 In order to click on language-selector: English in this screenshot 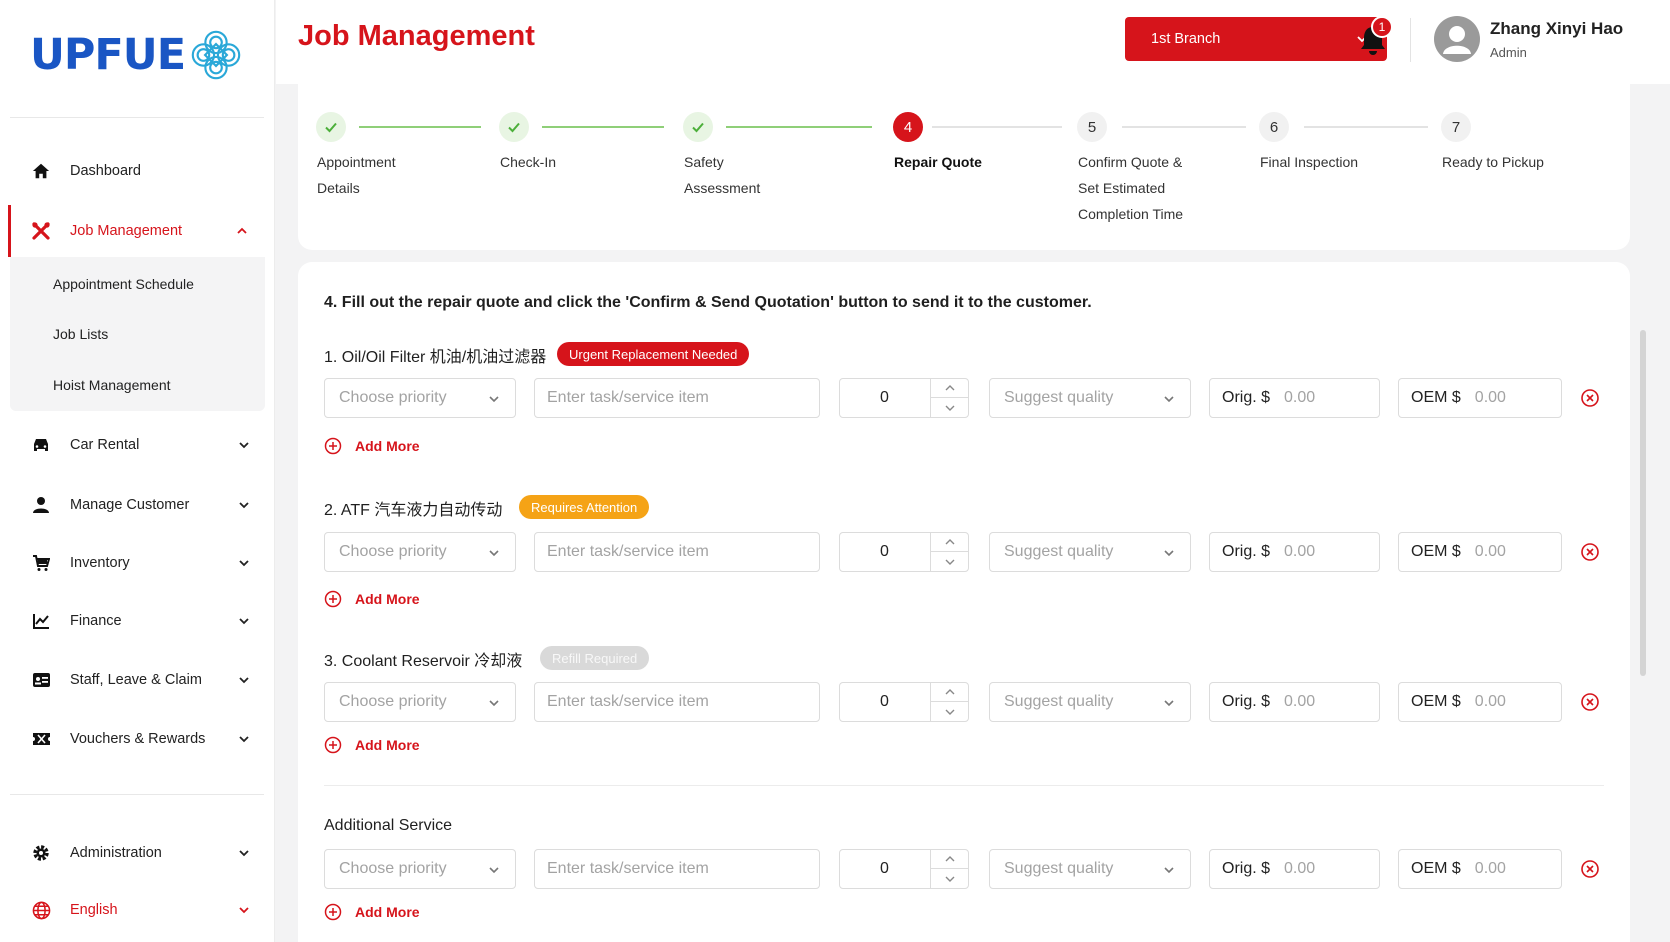, I will do `click(137, 910)`.